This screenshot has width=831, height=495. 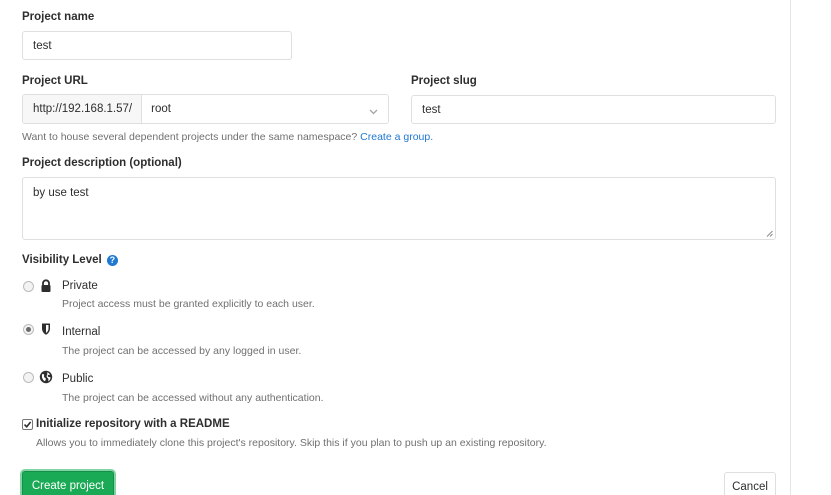 What do you see at coordinates (444, 81) in the screenshot?
I see `project-slug-label: Project slug` at bounding box center [444, 81].